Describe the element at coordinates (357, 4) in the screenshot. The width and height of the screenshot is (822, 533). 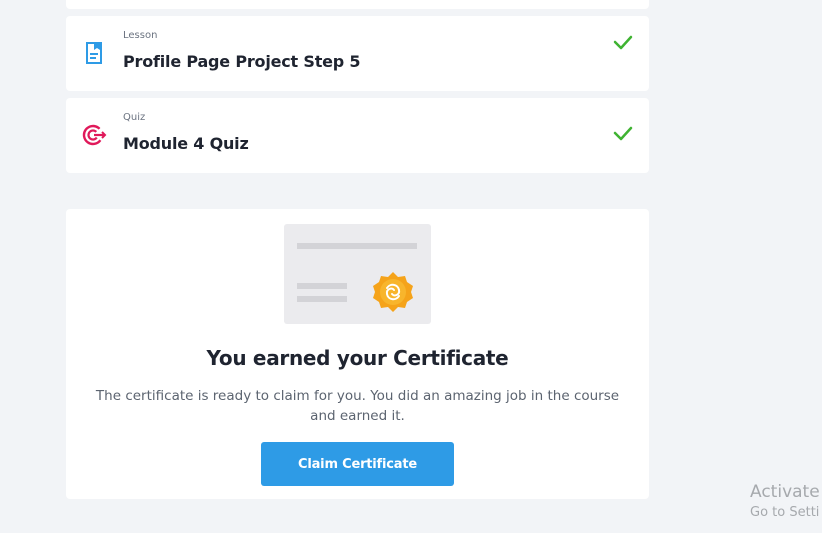
I see `previous-item-card` at that location.